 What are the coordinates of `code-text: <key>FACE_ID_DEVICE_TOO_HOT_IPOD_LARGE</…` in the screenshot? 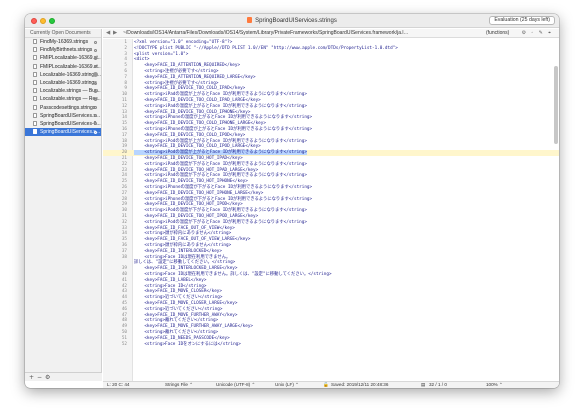 It's located at (196, 216).